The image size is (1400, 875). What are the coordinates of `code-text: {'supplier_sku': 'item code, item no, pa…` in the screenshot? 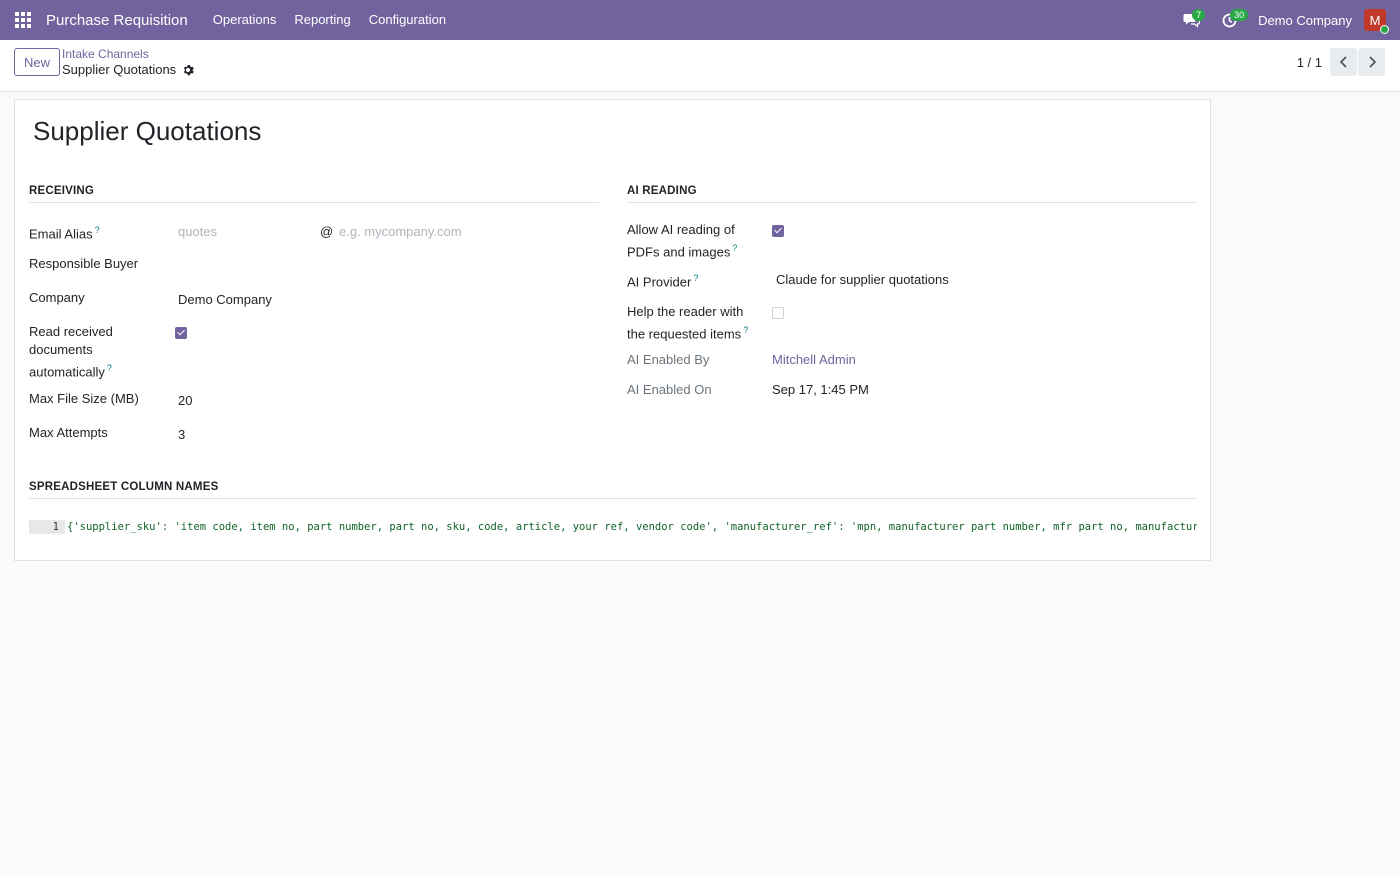 It's located at (632, 527).